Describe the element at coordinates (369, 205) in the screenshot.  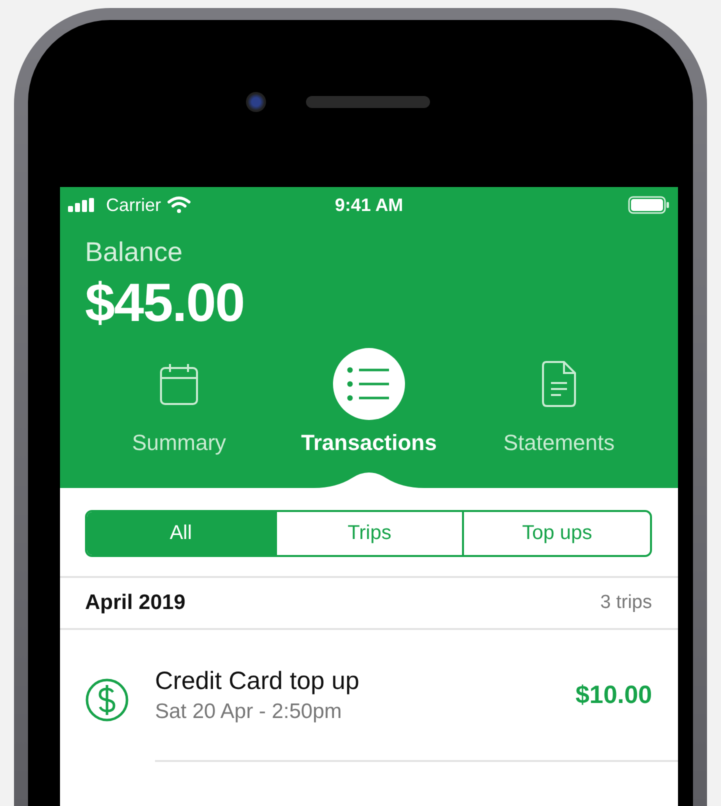
I see `status-time: 9:41 AM` at that location.